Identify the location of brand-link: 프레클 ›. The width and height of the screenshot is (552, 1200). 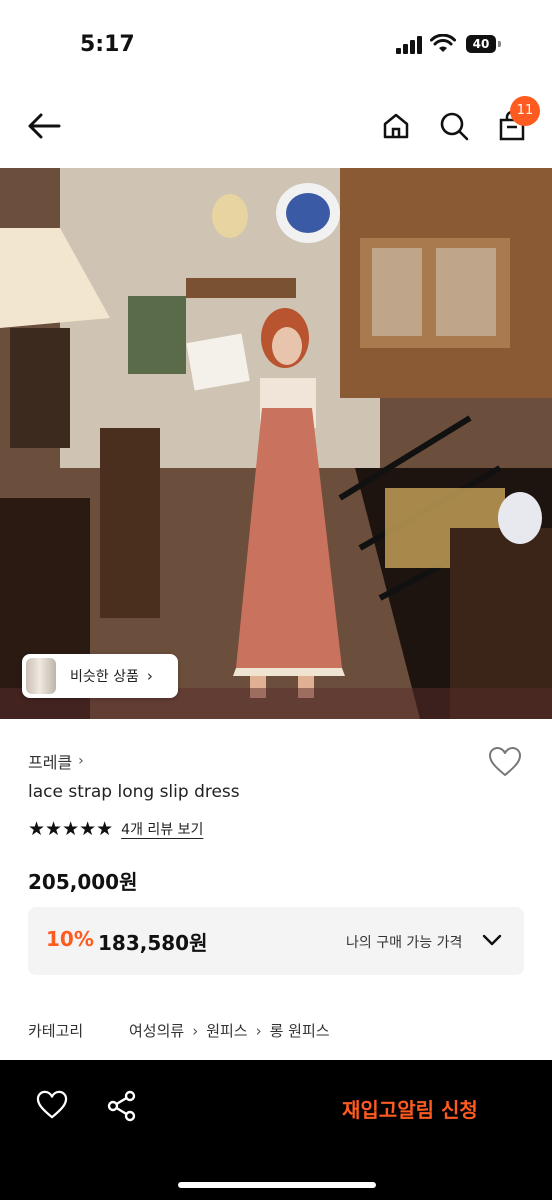
(56, 761).